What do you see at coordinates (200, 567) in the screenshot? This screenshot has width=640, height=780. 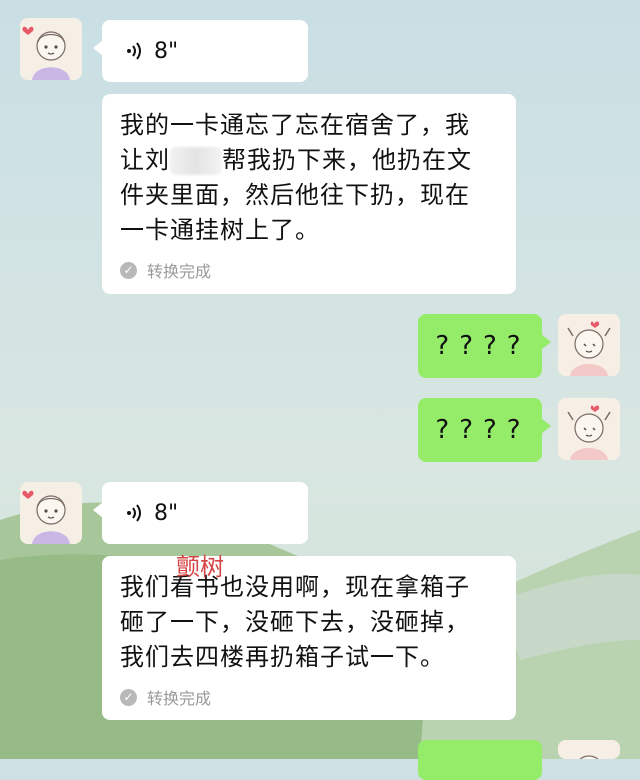 I see `handwritten-annotation: 颤树` at bounding box center [200, 567].